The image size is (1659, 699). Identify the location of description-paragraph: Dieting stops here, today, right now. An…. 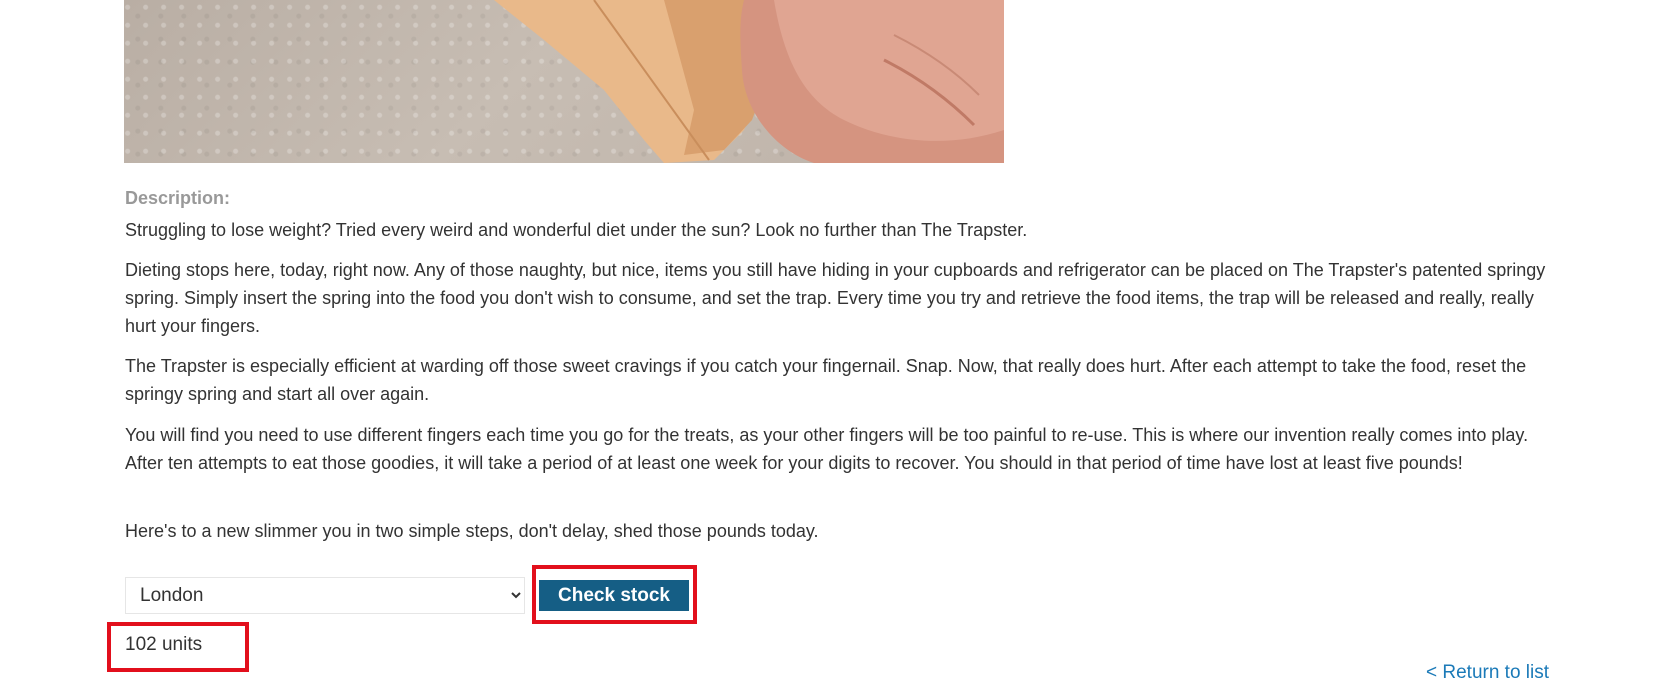
(835, 298).